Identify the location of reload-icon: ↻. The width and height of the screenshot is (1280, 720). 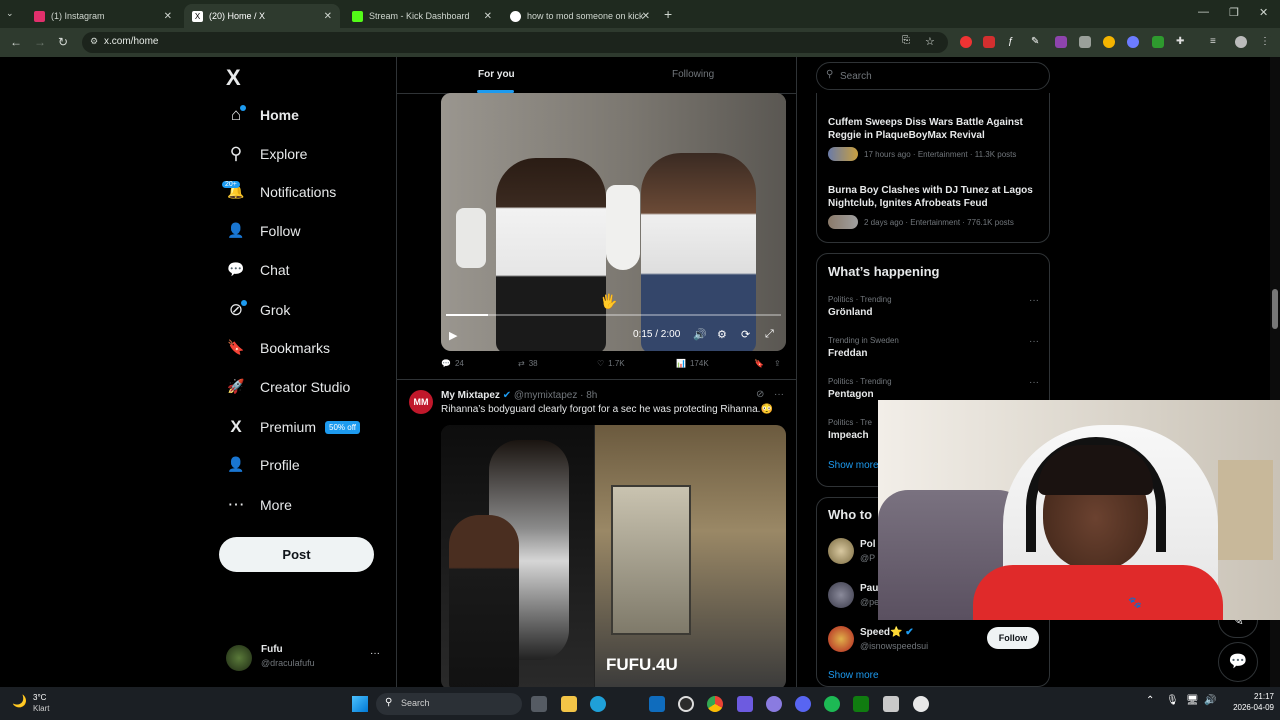
(63, 42).